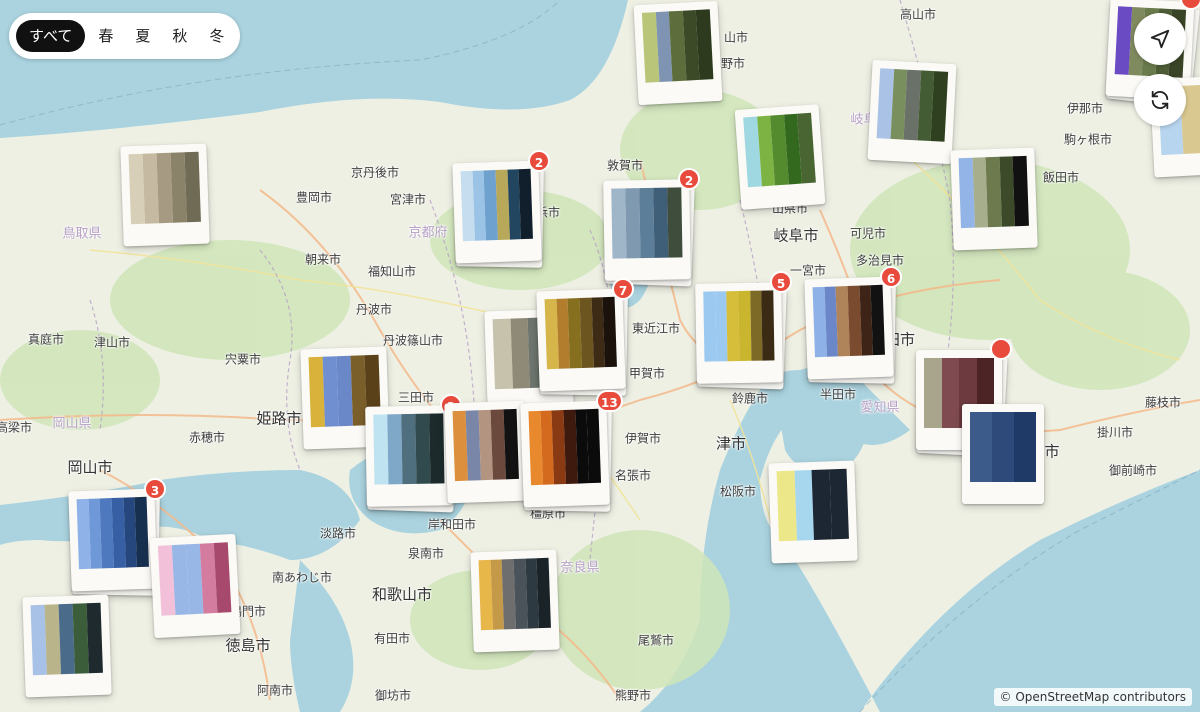 This screenshot has height=712, width=1200. What do you see at coordinates (813, 512) in the screenshot?
I see `palette-marker-m20` at bounding box center [813, 512].